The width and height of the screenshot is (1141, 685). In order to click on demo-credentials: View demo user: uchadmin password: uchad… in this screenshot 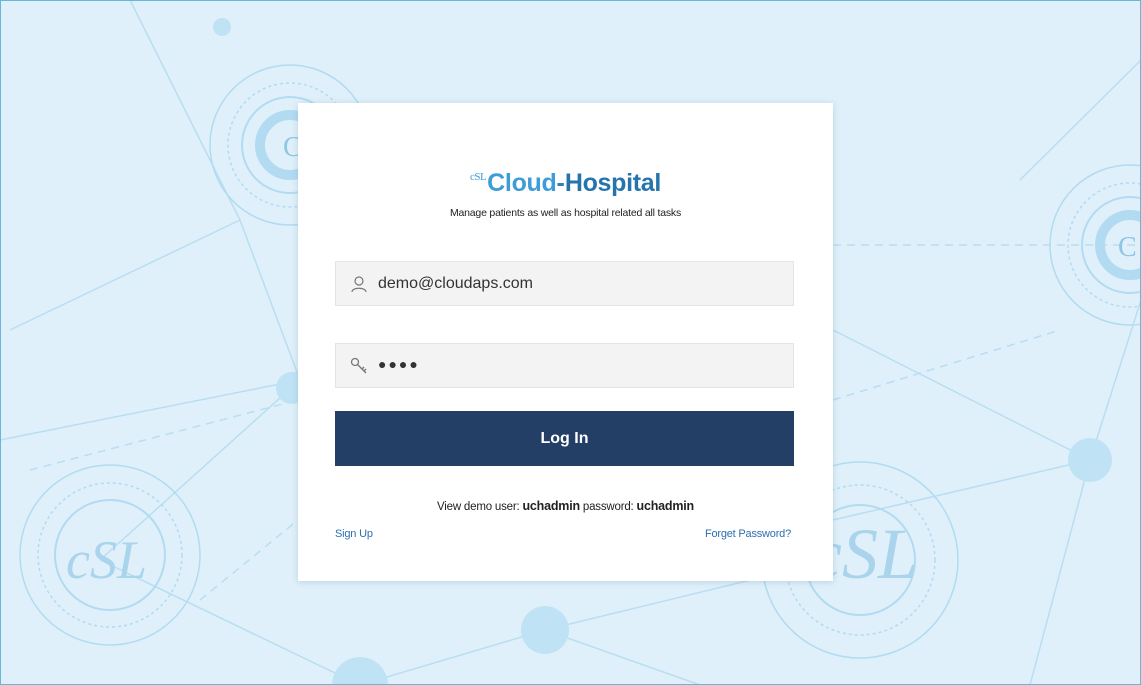, I will do `click(565, 506)`.